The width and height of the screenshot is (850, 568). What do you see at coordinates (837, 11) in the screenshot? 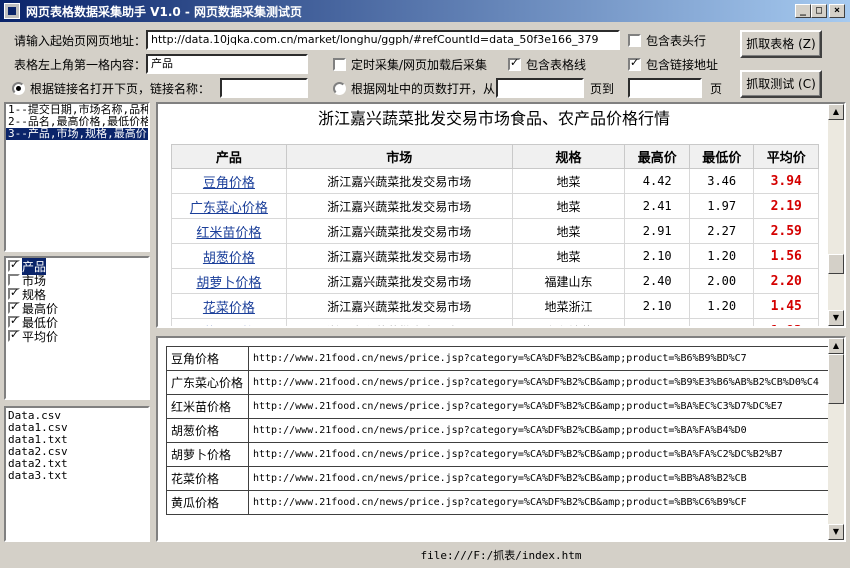
I see `close-icon: ×` at bounding box center [837, 11].